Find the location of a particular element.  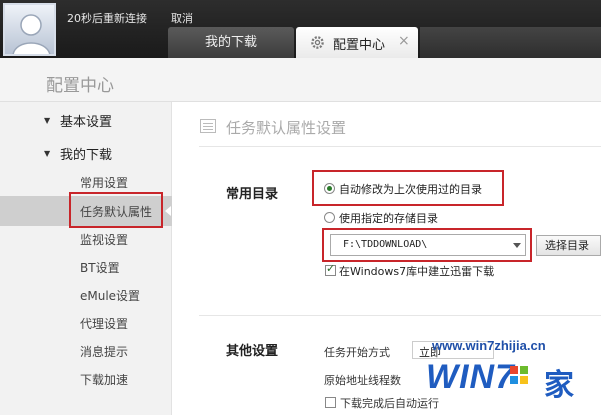

gear-icon is located at coordinates (317, 42).